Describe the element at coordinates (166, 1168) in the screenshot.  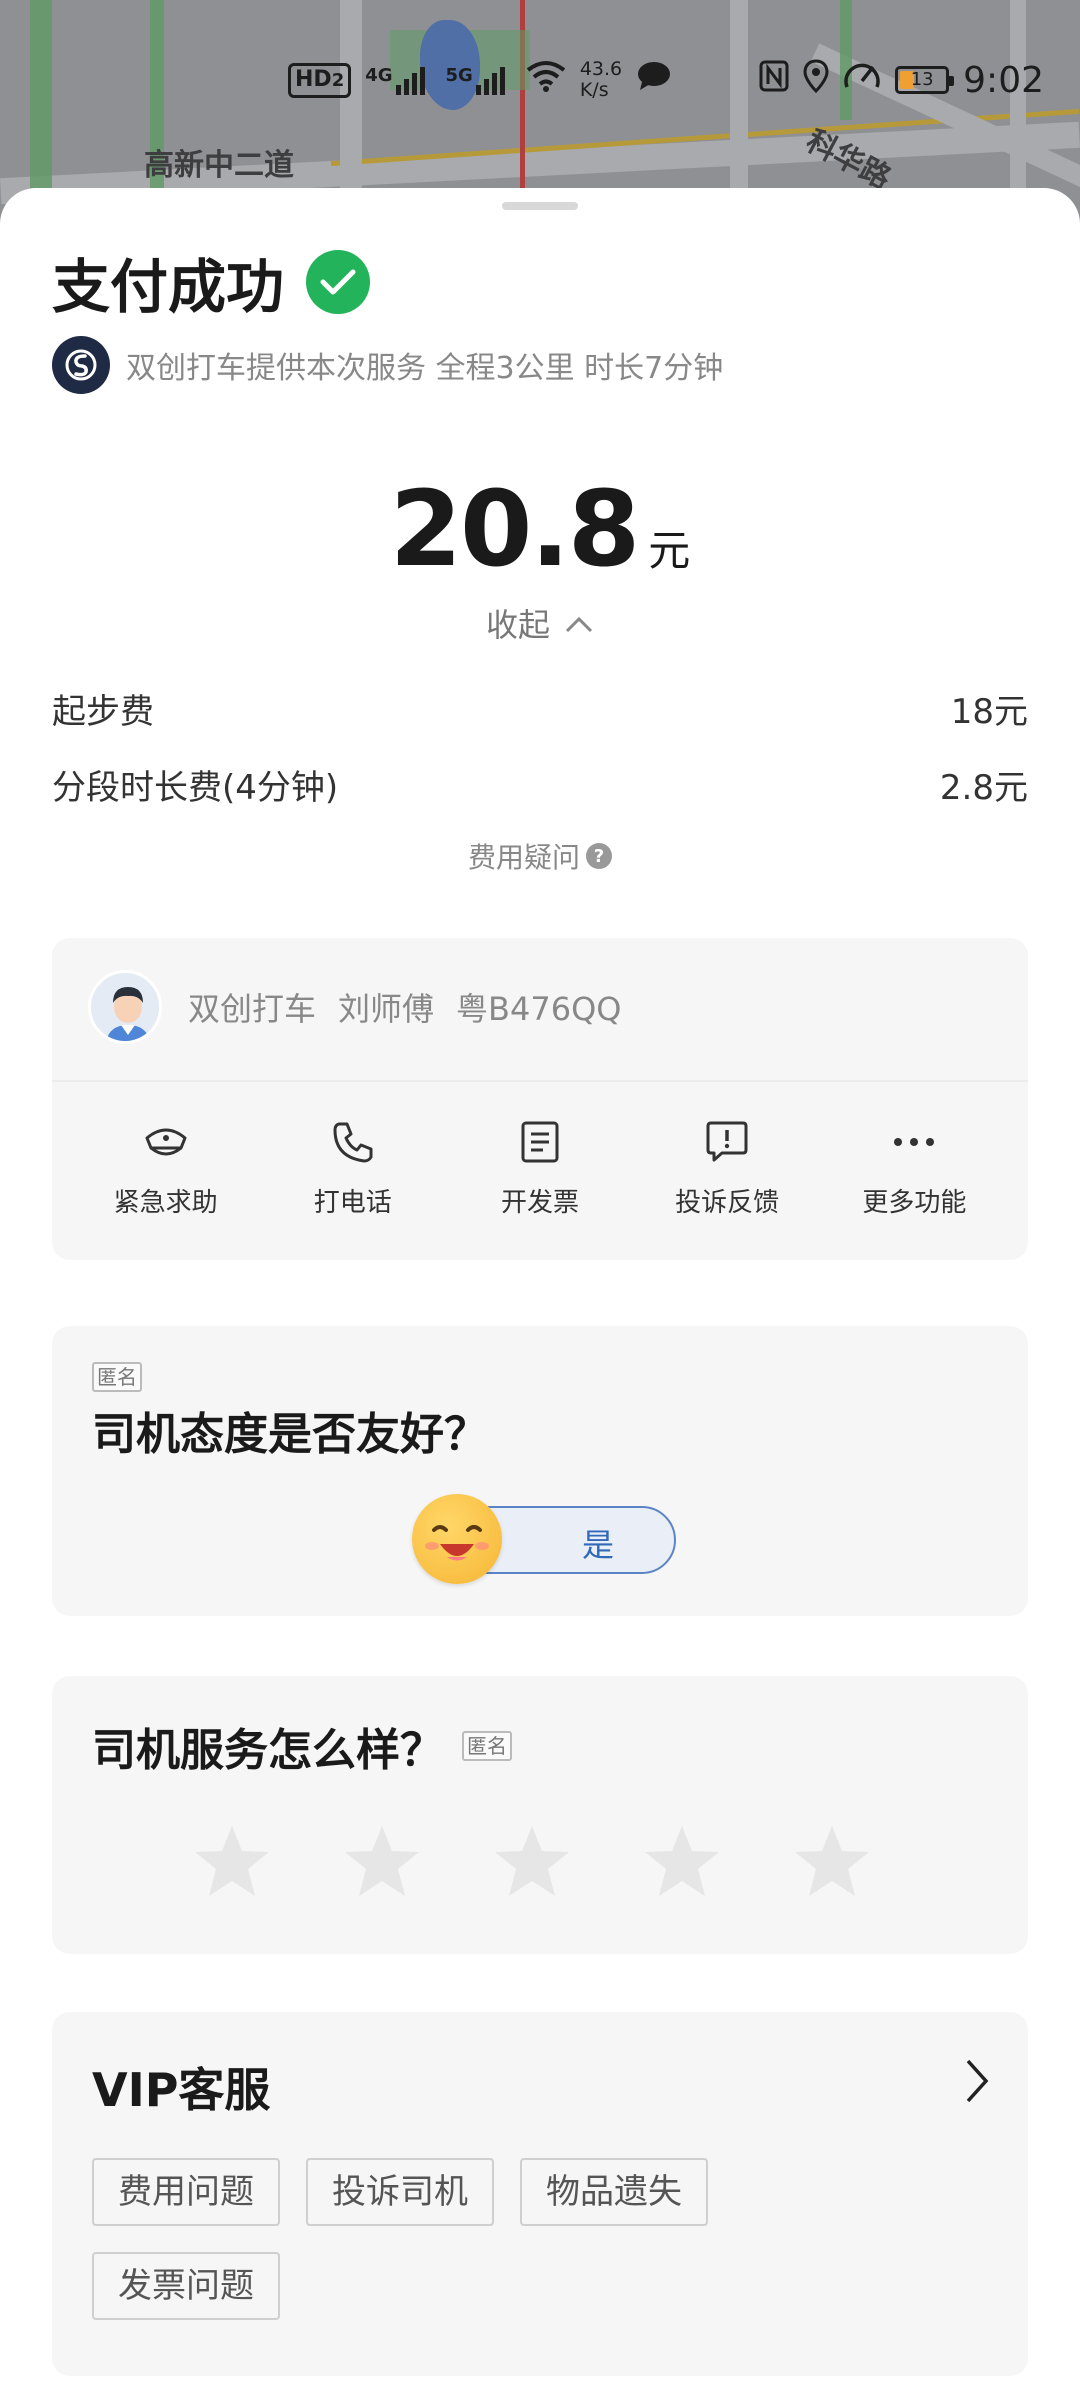
I see `emergency-help-button: 紧急求助` at that location.